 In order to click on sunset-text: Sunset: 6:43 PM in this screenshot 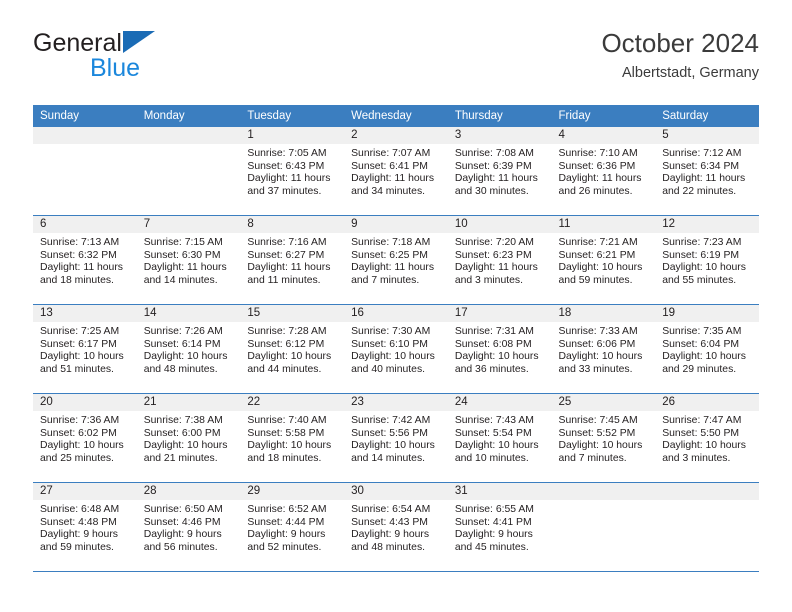, I will do `click(286, 166)`.